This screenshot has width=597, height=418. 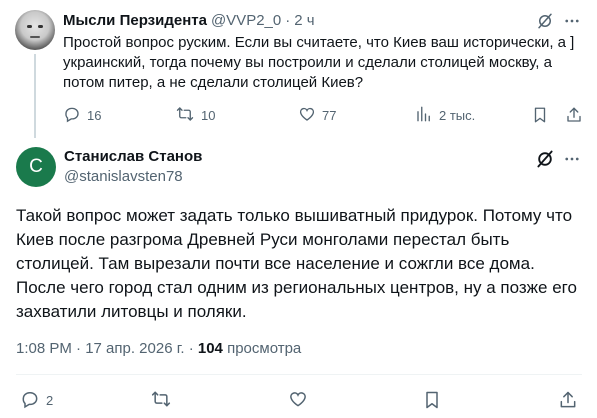 I want to click on retweet-button, so click(x=164, y=400).